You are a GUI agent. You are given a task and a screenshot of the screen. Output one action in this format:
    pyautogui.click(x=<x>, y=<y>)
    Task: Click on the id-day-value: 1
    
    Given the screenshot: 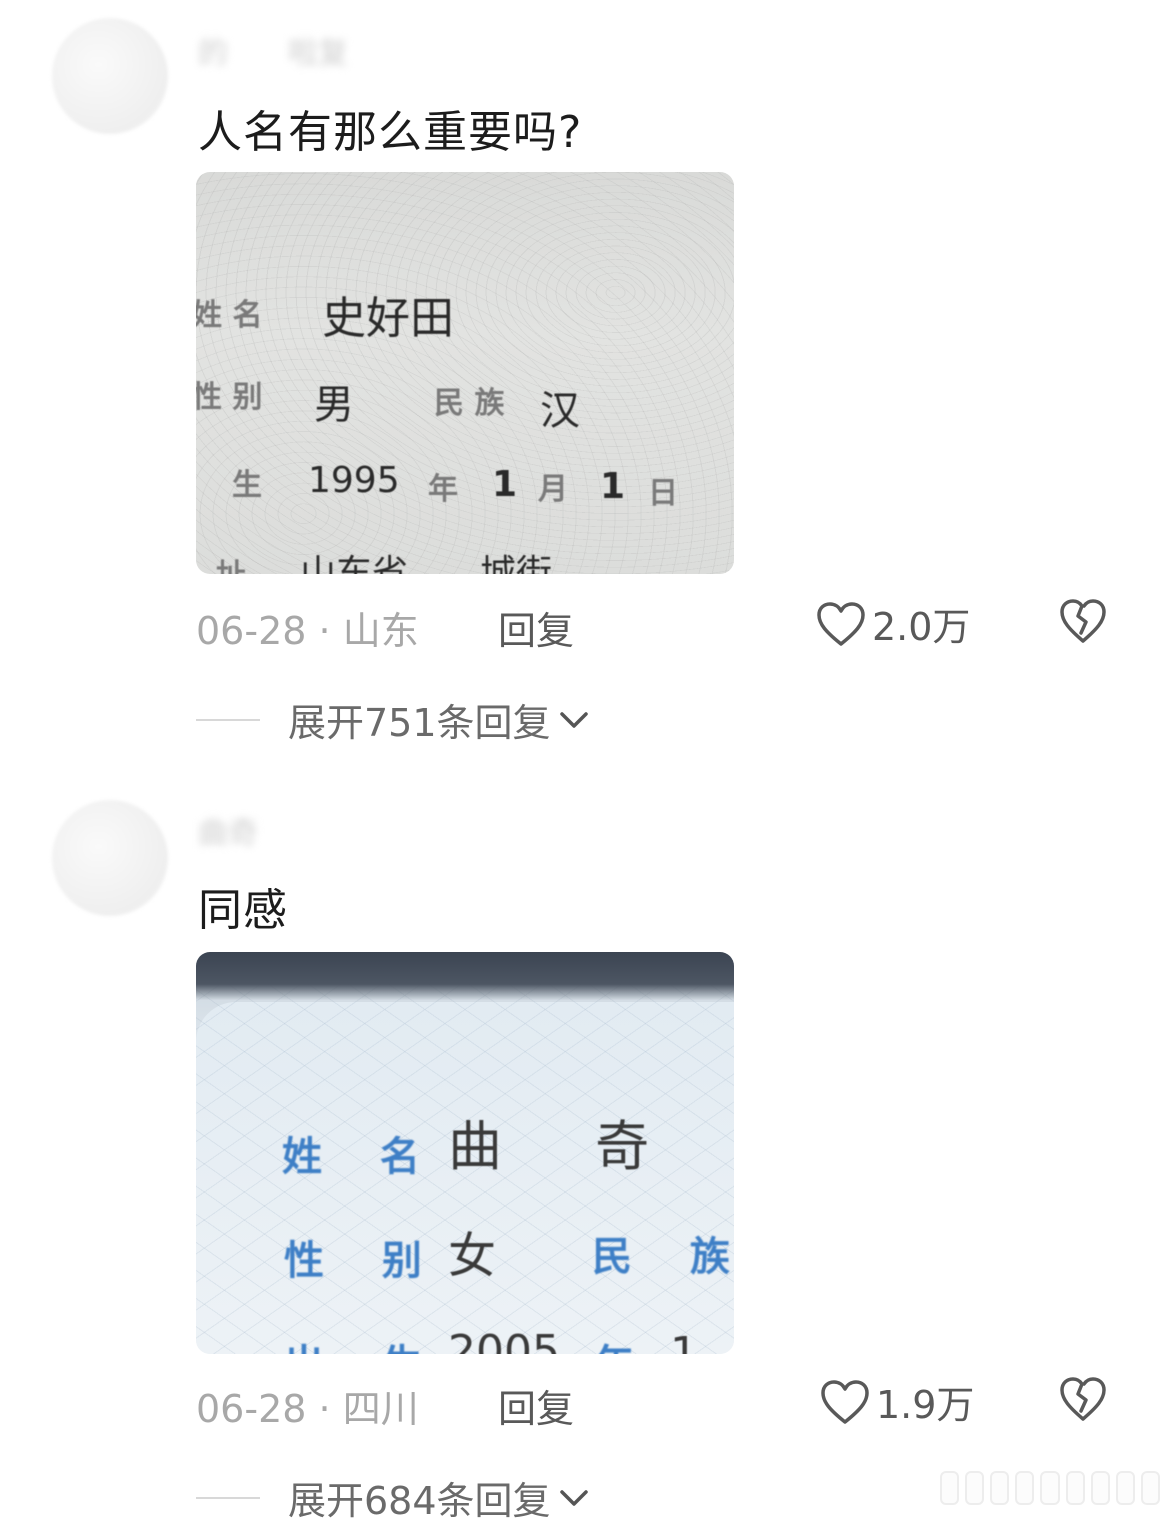 What is the action you would take?
    pyautogui.click(x=613, y=486)
    